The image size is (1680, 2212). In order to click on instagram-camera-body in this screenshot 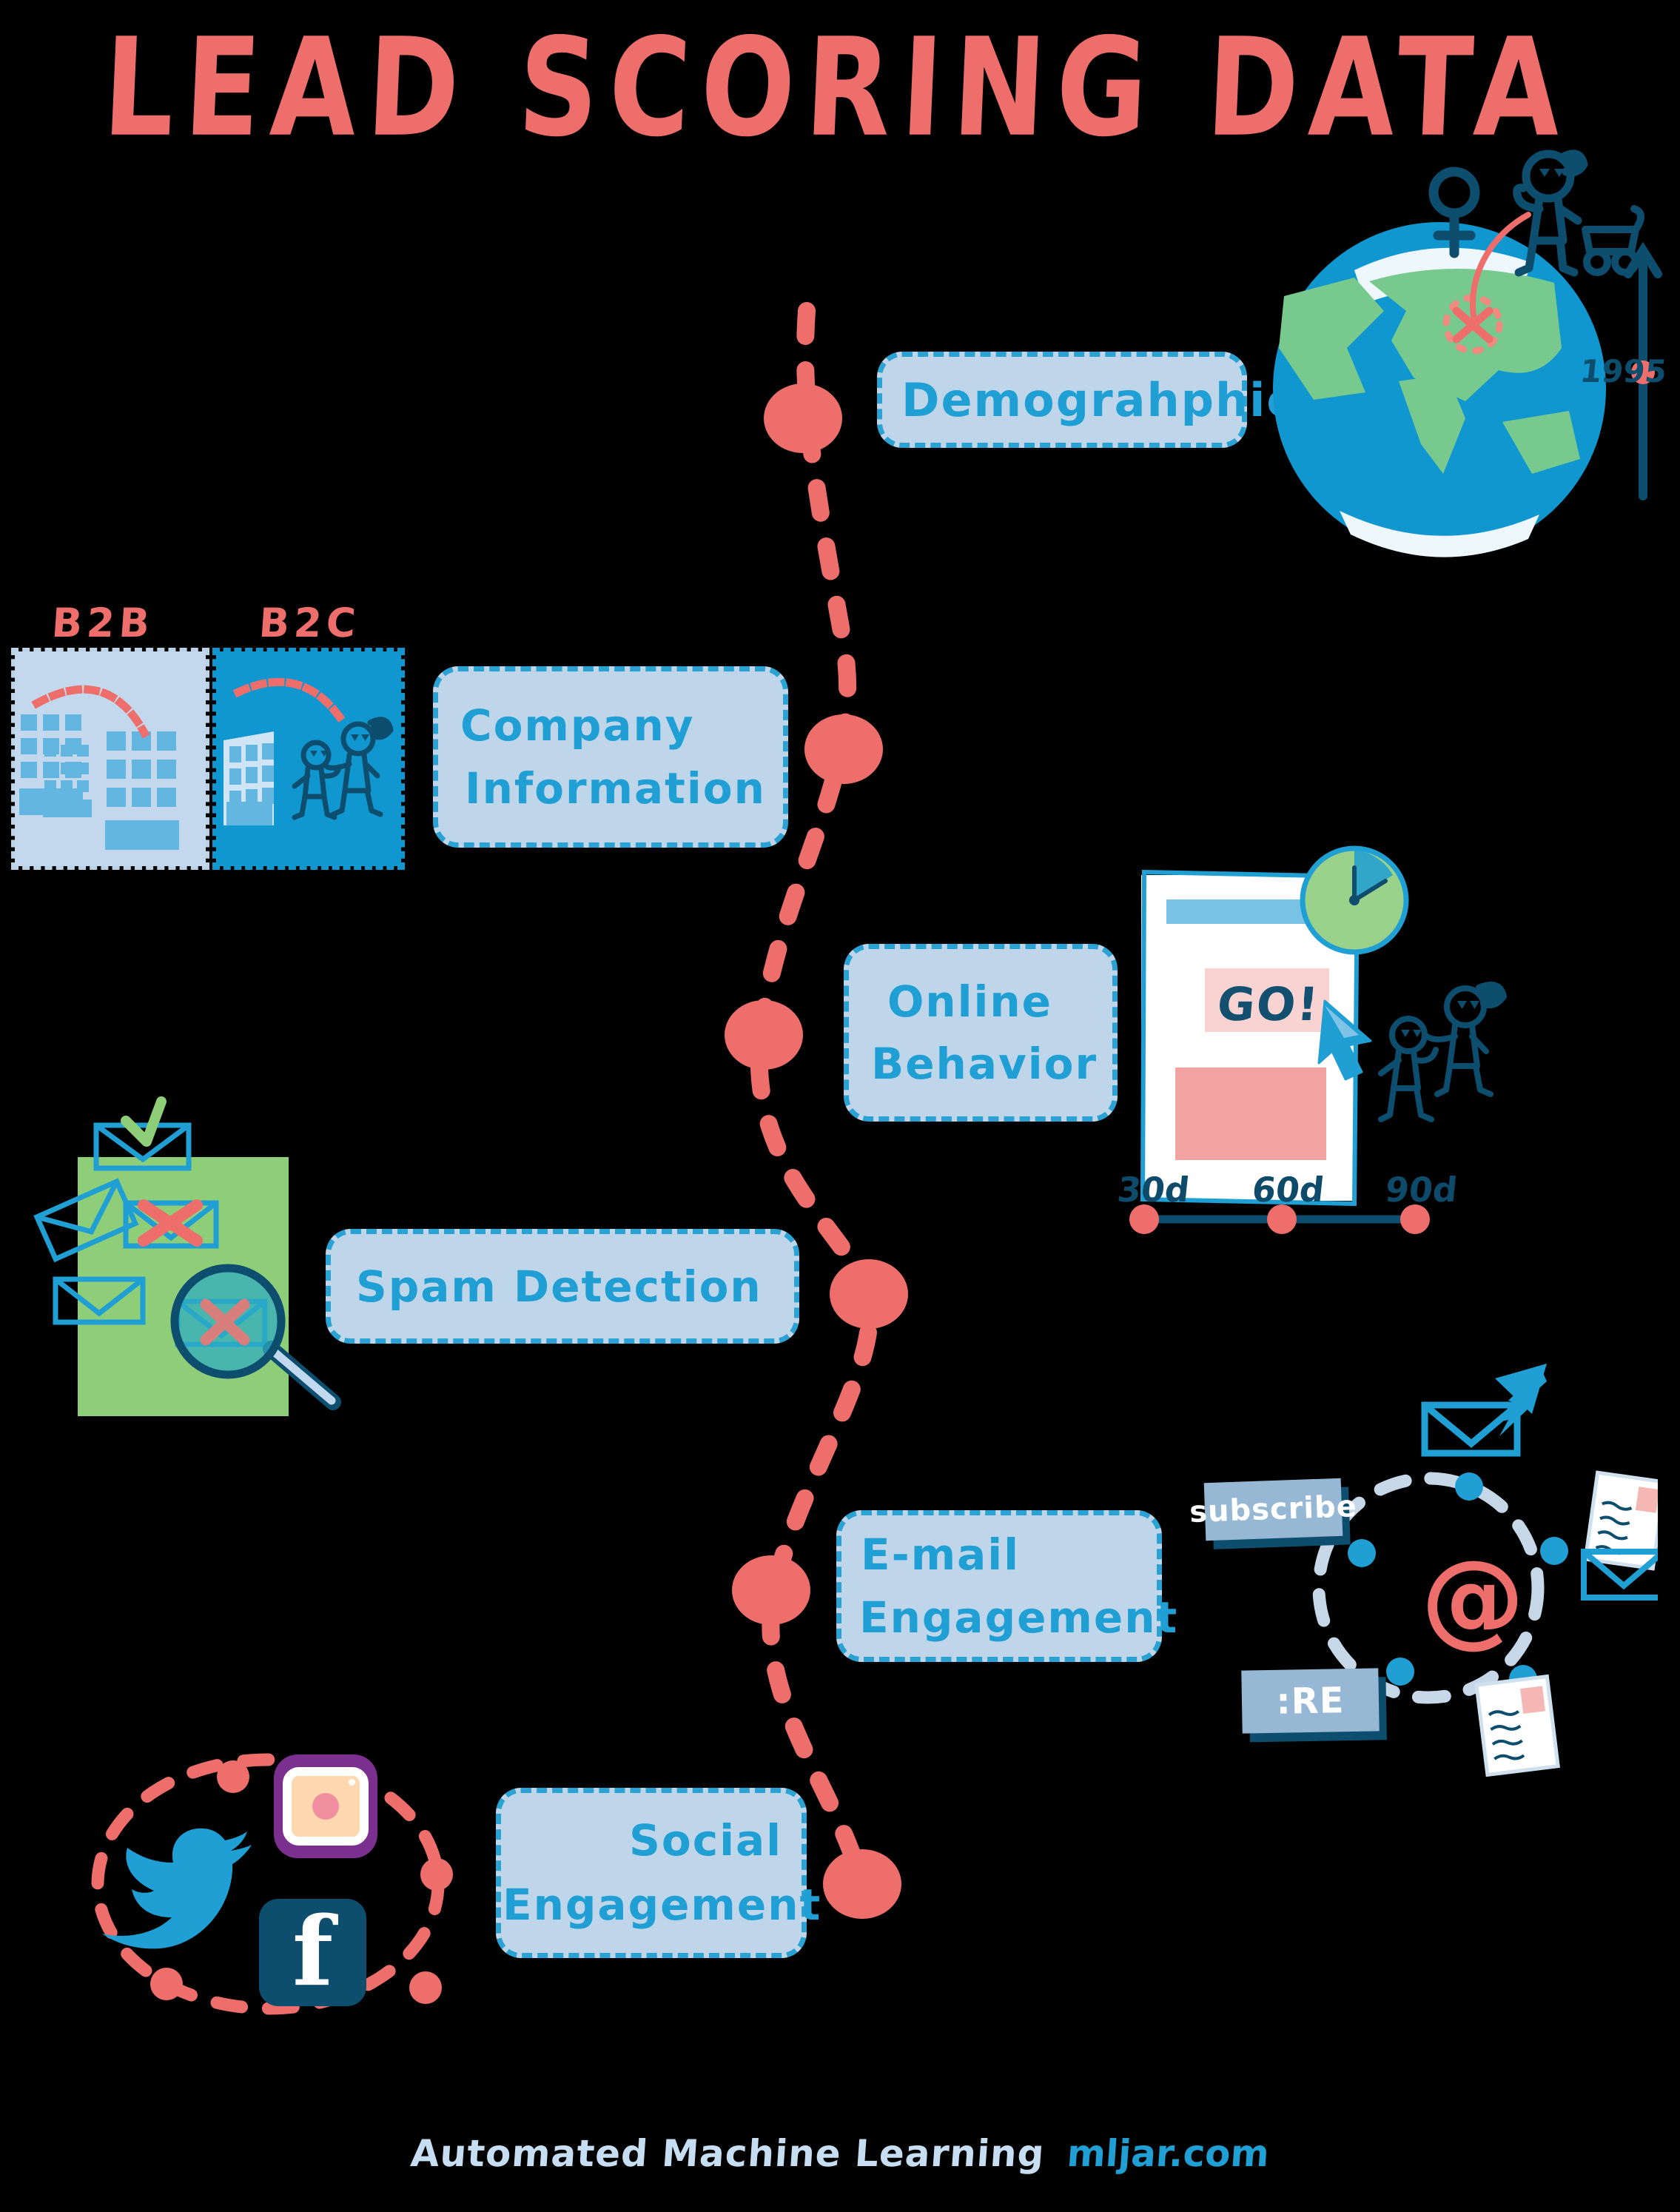, I will do `click(326, 1806)`.